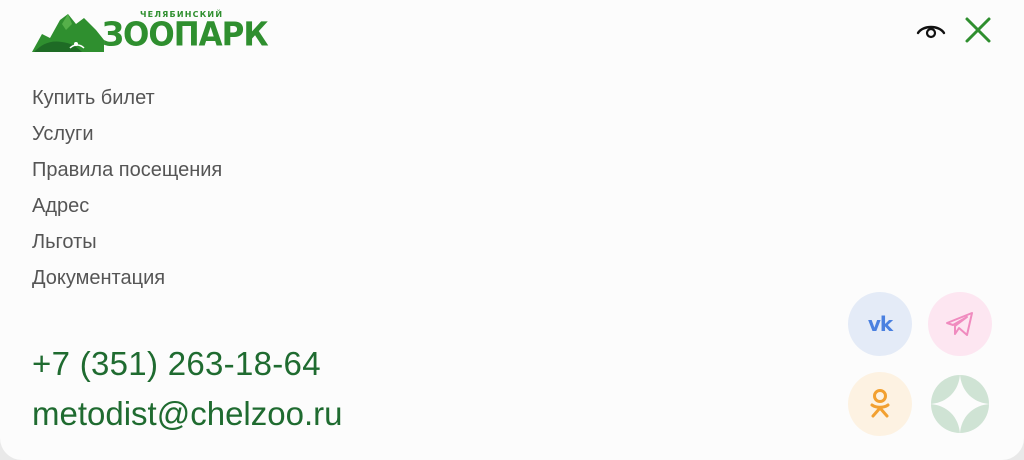 The image size is (1024, 460). I want to click on nav-item-benefits: Льготы, so click(127, 246).